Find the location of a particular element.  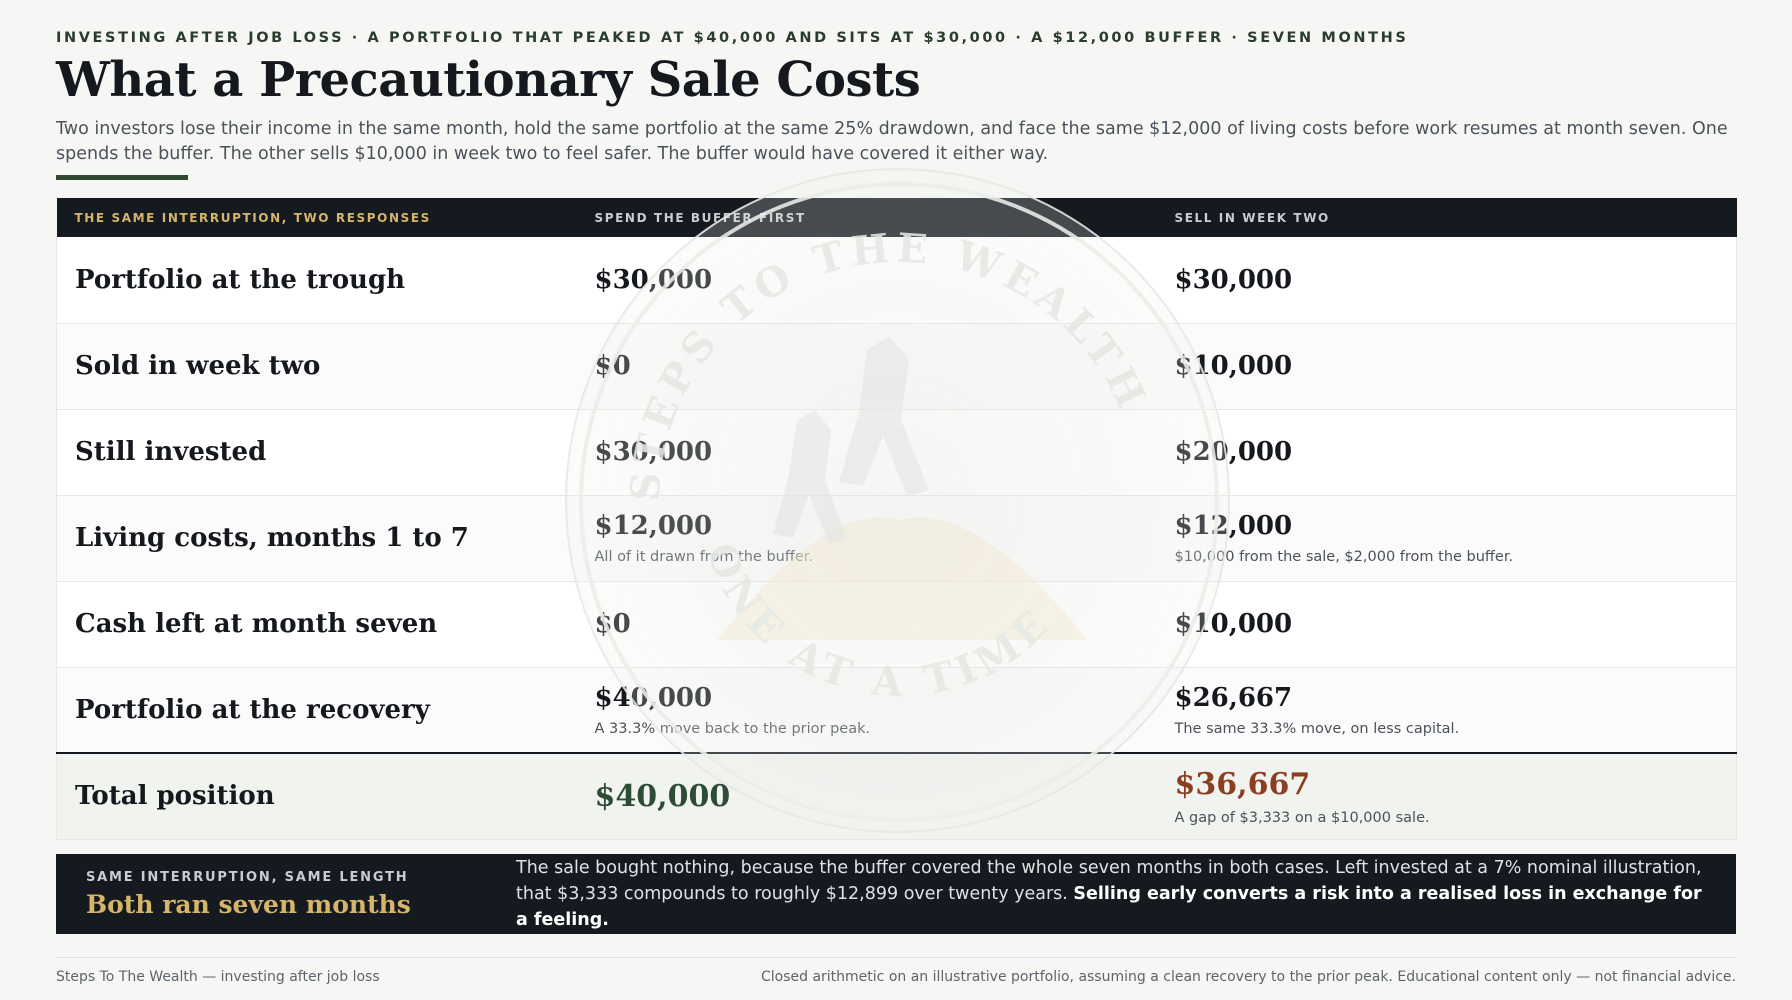

page-title: What a Precautionary Sale Costs is located at coordinates (488, 80).